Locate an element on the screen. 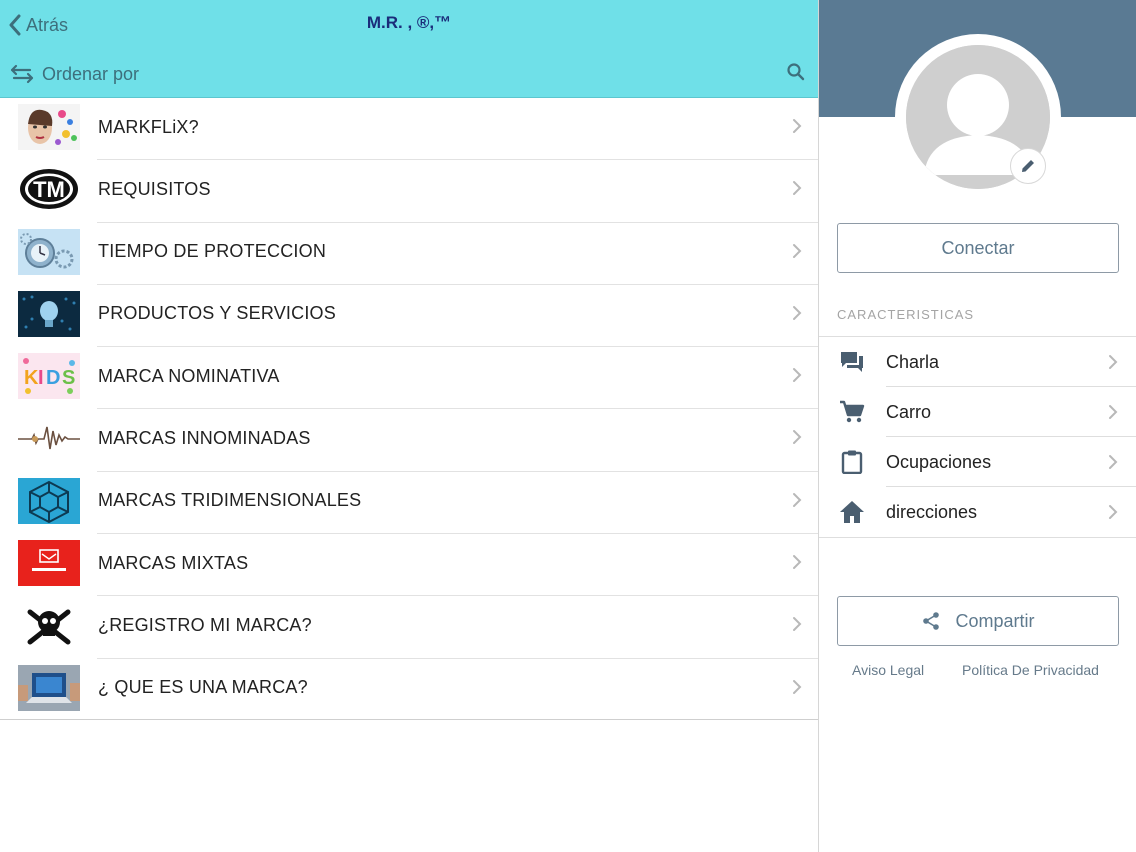 The image size is (1136, 852). pencil-icon is located at coordinates (1029, 165).